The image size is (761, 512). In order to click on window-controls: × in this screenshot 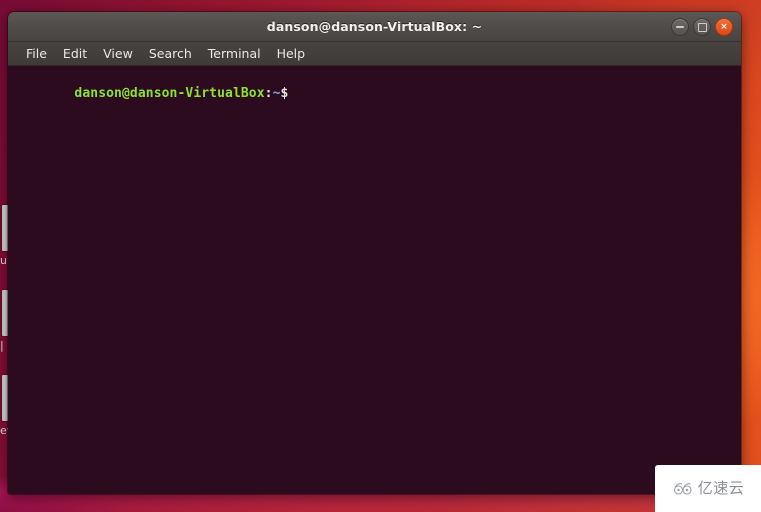, I will do `click(702, 27)`.